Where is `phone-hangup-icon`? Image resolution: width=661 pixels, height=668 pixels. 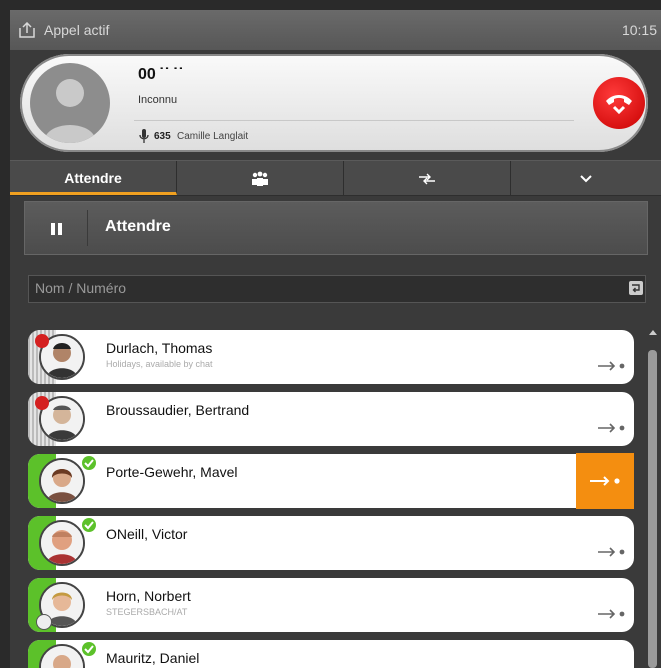
phone-hangup-icon is located at coordinates (619, 105).